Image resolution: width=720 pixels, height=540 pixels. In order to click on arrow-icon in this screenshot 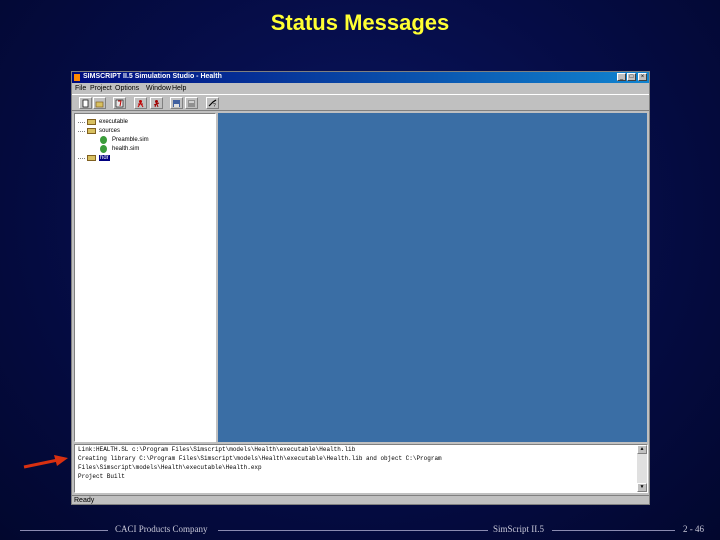, I will do `click(45, 462)`.